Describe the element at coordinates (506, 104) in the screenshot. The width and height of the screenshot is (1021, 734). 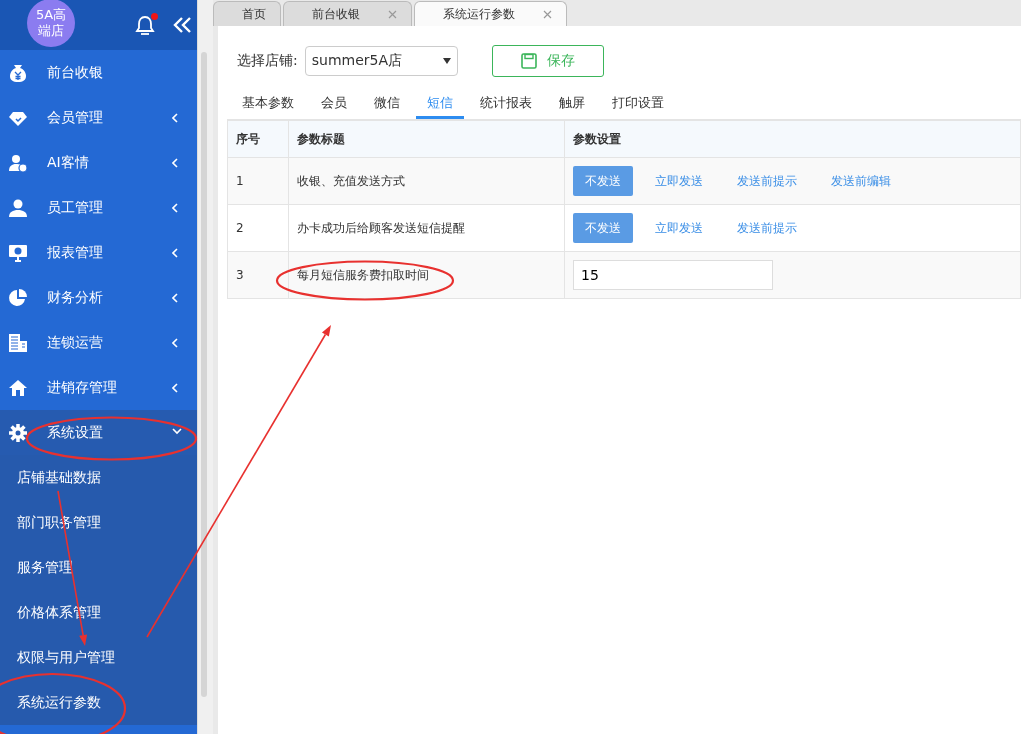
I see `settings-tab: 统计报表` at that location.